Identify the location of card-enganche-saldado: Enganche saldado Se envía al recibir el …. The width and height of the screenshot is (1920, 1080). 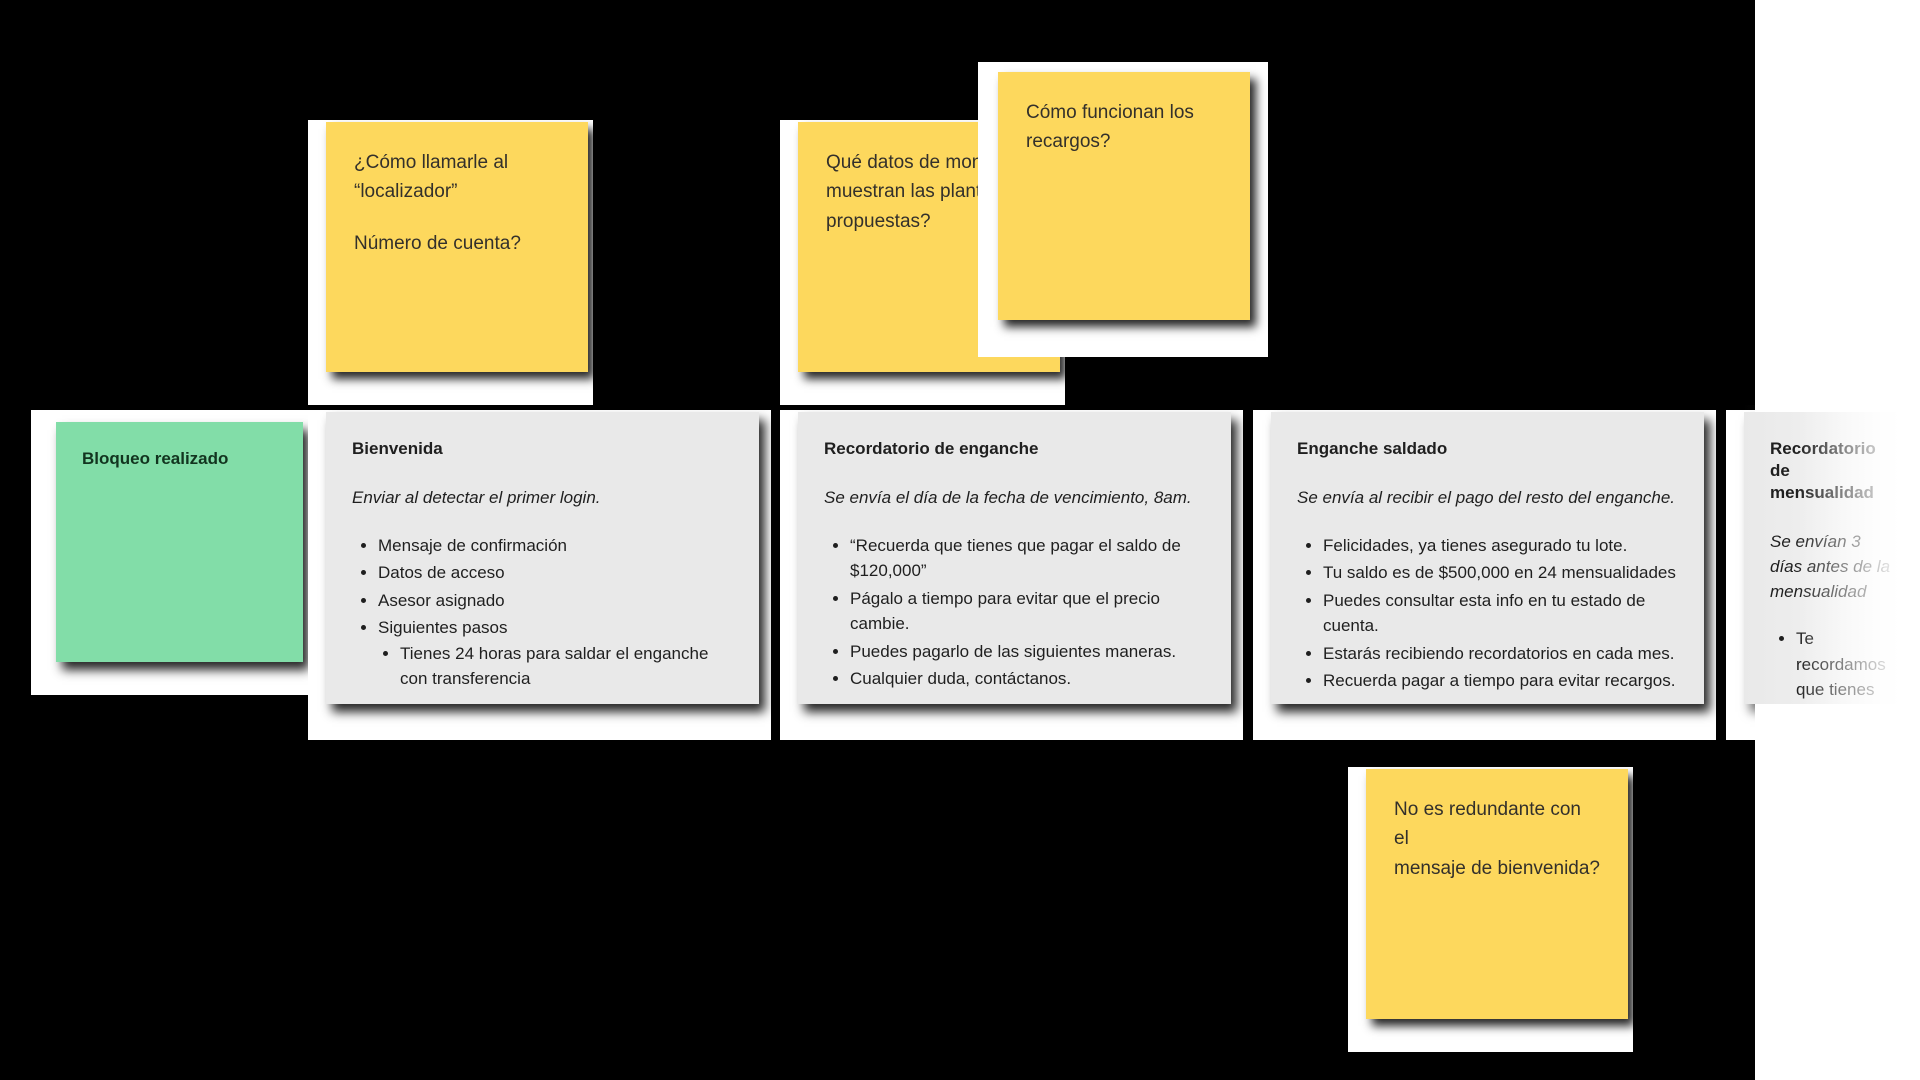
(1487, 558).